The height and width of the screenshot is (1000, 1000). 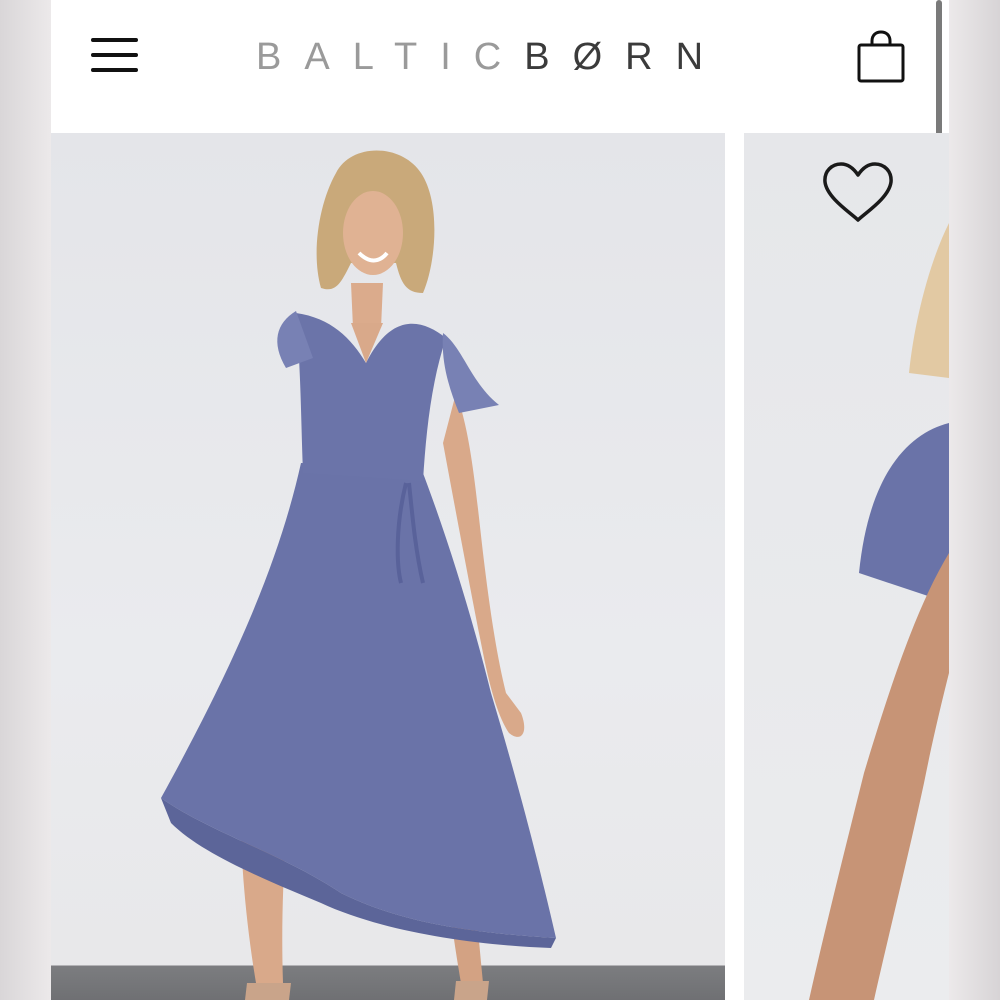 I want to click on favorite-button, so click(x=858, y=193).